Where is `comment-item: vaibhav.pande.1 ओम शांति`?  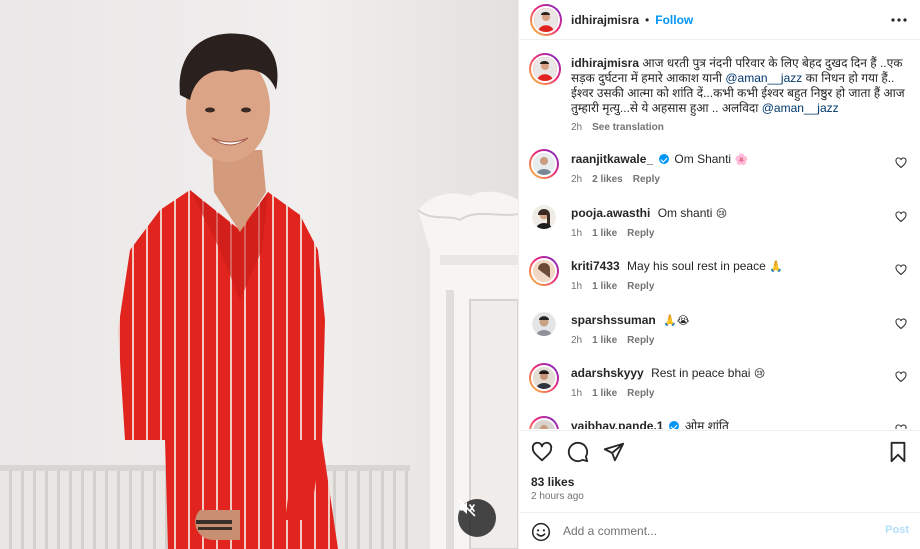 comment-item: vaibhav.pande.1 ओम शांति is located at coordinates (724, 422).